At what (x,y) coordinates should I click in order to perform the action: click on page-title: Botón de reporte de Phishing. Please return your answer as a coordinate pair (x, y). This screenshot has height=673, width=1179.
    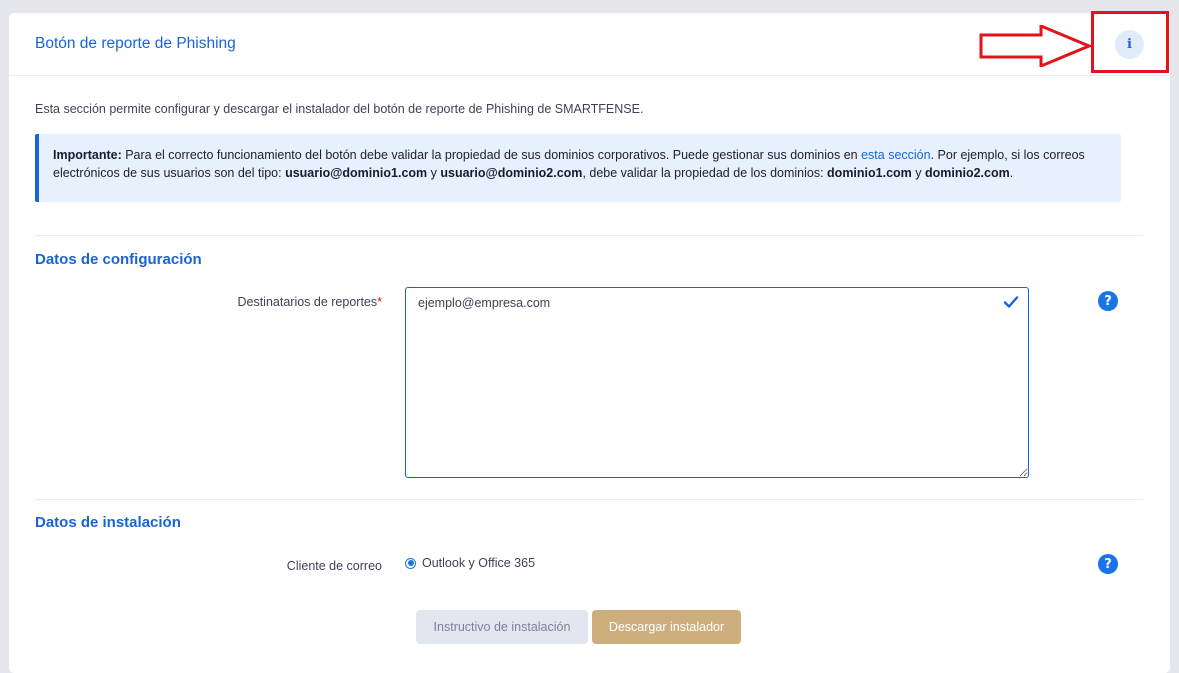
    Looking at the image, I should click on (135, 43).